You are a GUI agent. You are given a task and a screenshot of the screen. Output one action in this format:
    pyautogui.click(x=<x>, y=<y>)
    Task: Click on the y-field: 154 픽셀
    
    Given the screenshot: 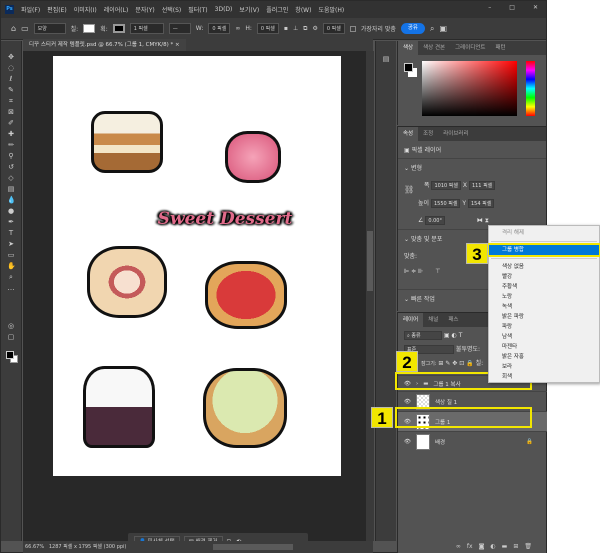 What is the action you would take?
    pyautogui.click(x=481, y=203)
    